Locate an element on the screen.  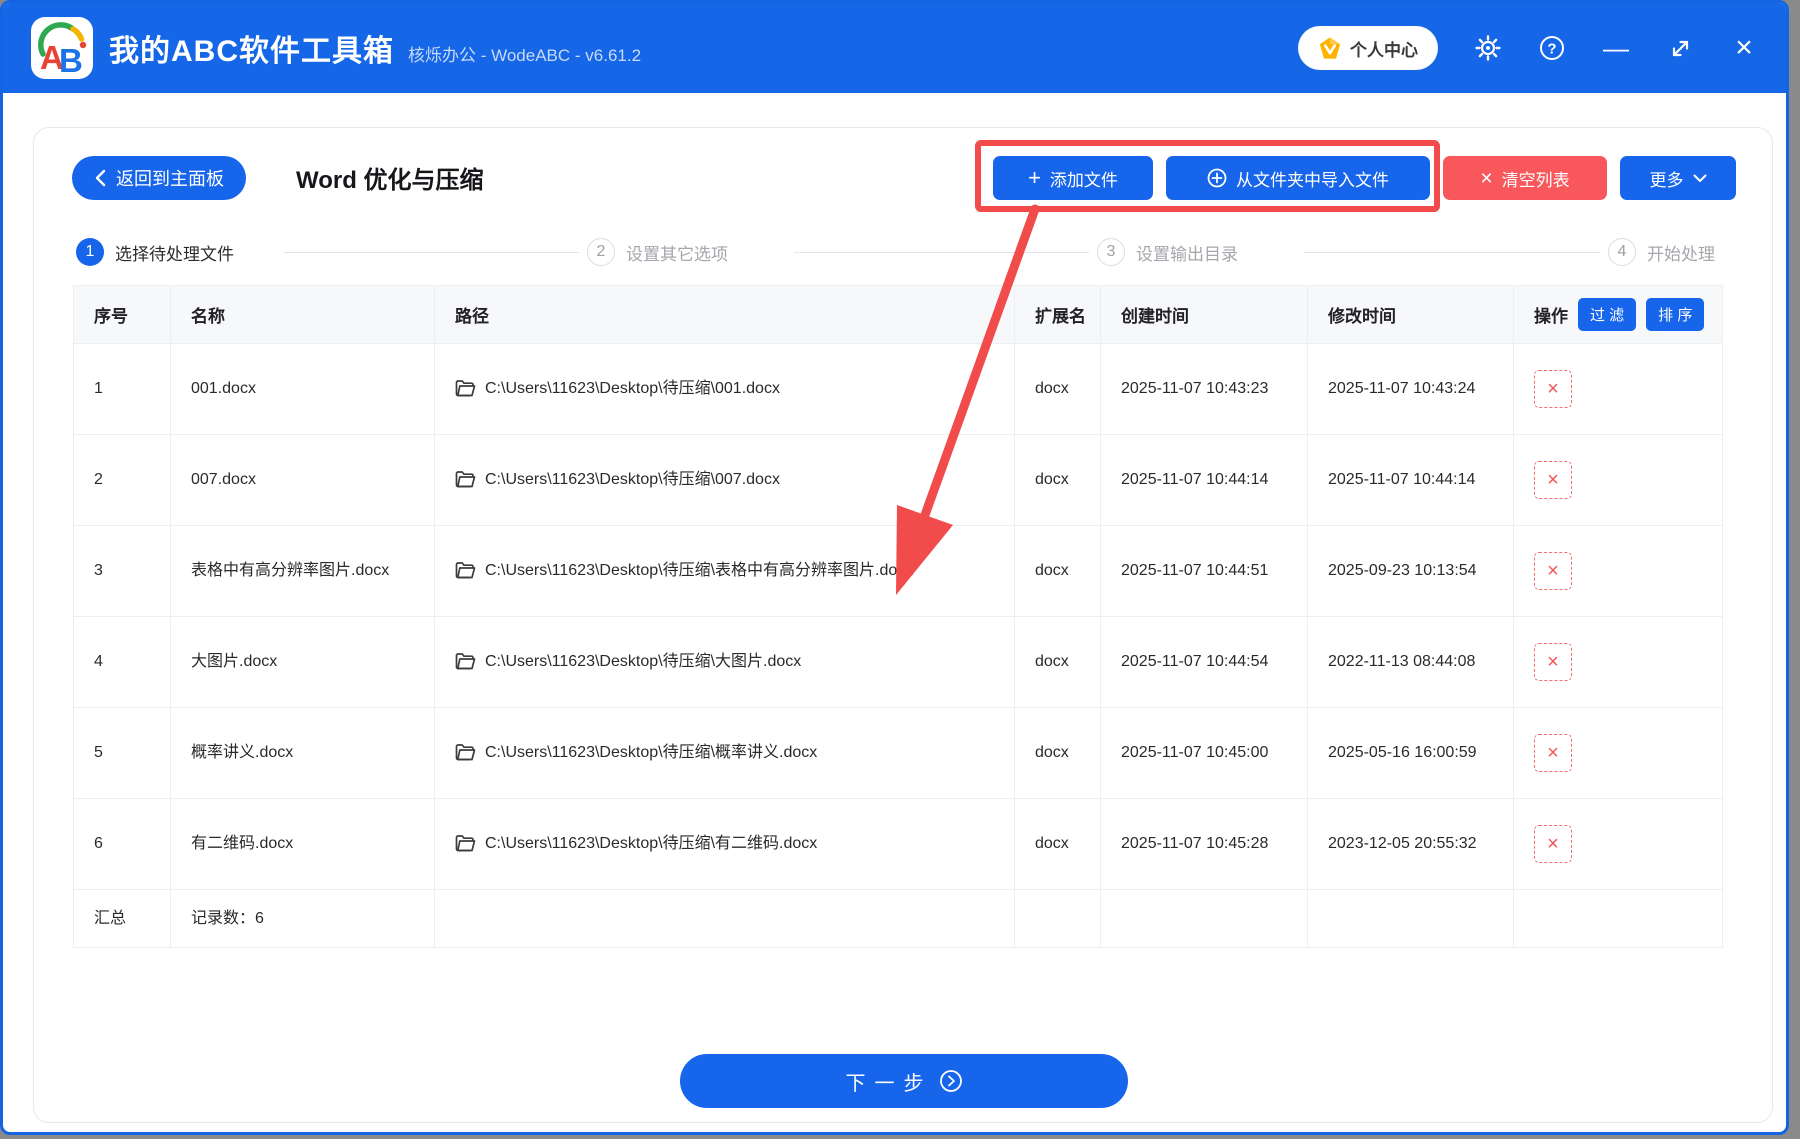
titlebar-controls: 个人中心 ? — × is located at coordinates (1528, 48).